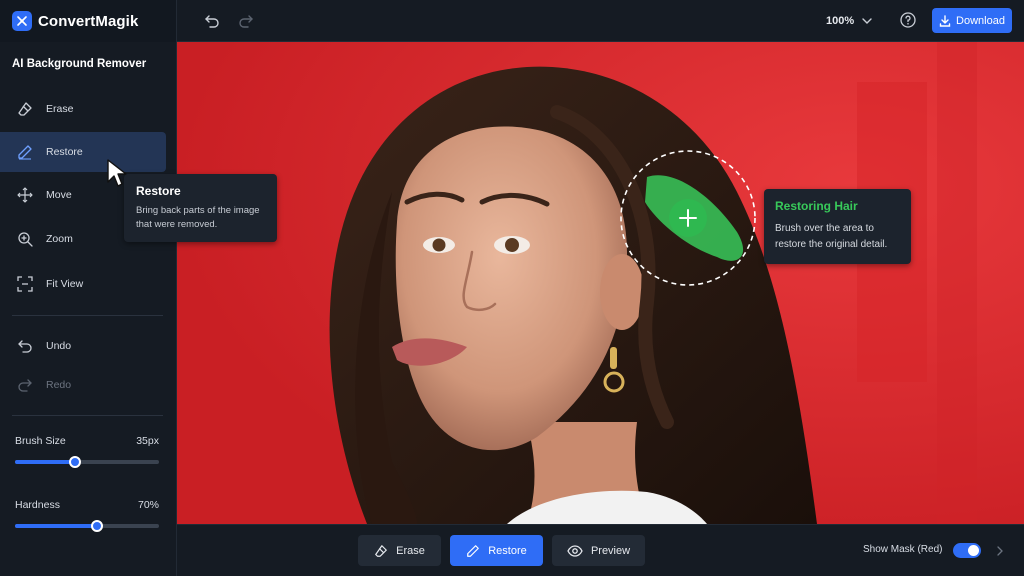  I want to click on bottom-restore-button: Restore, so click(496, 550).